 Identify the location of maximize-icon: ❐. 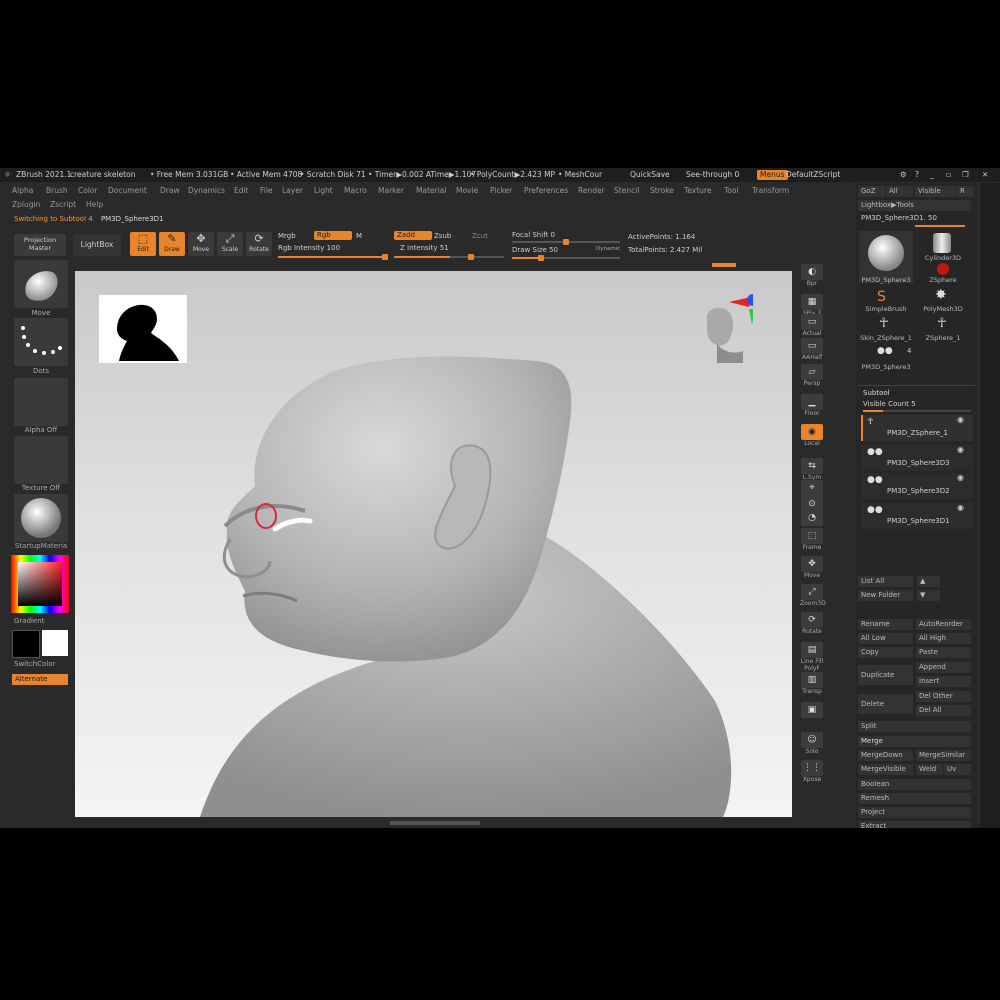
(965, 175).